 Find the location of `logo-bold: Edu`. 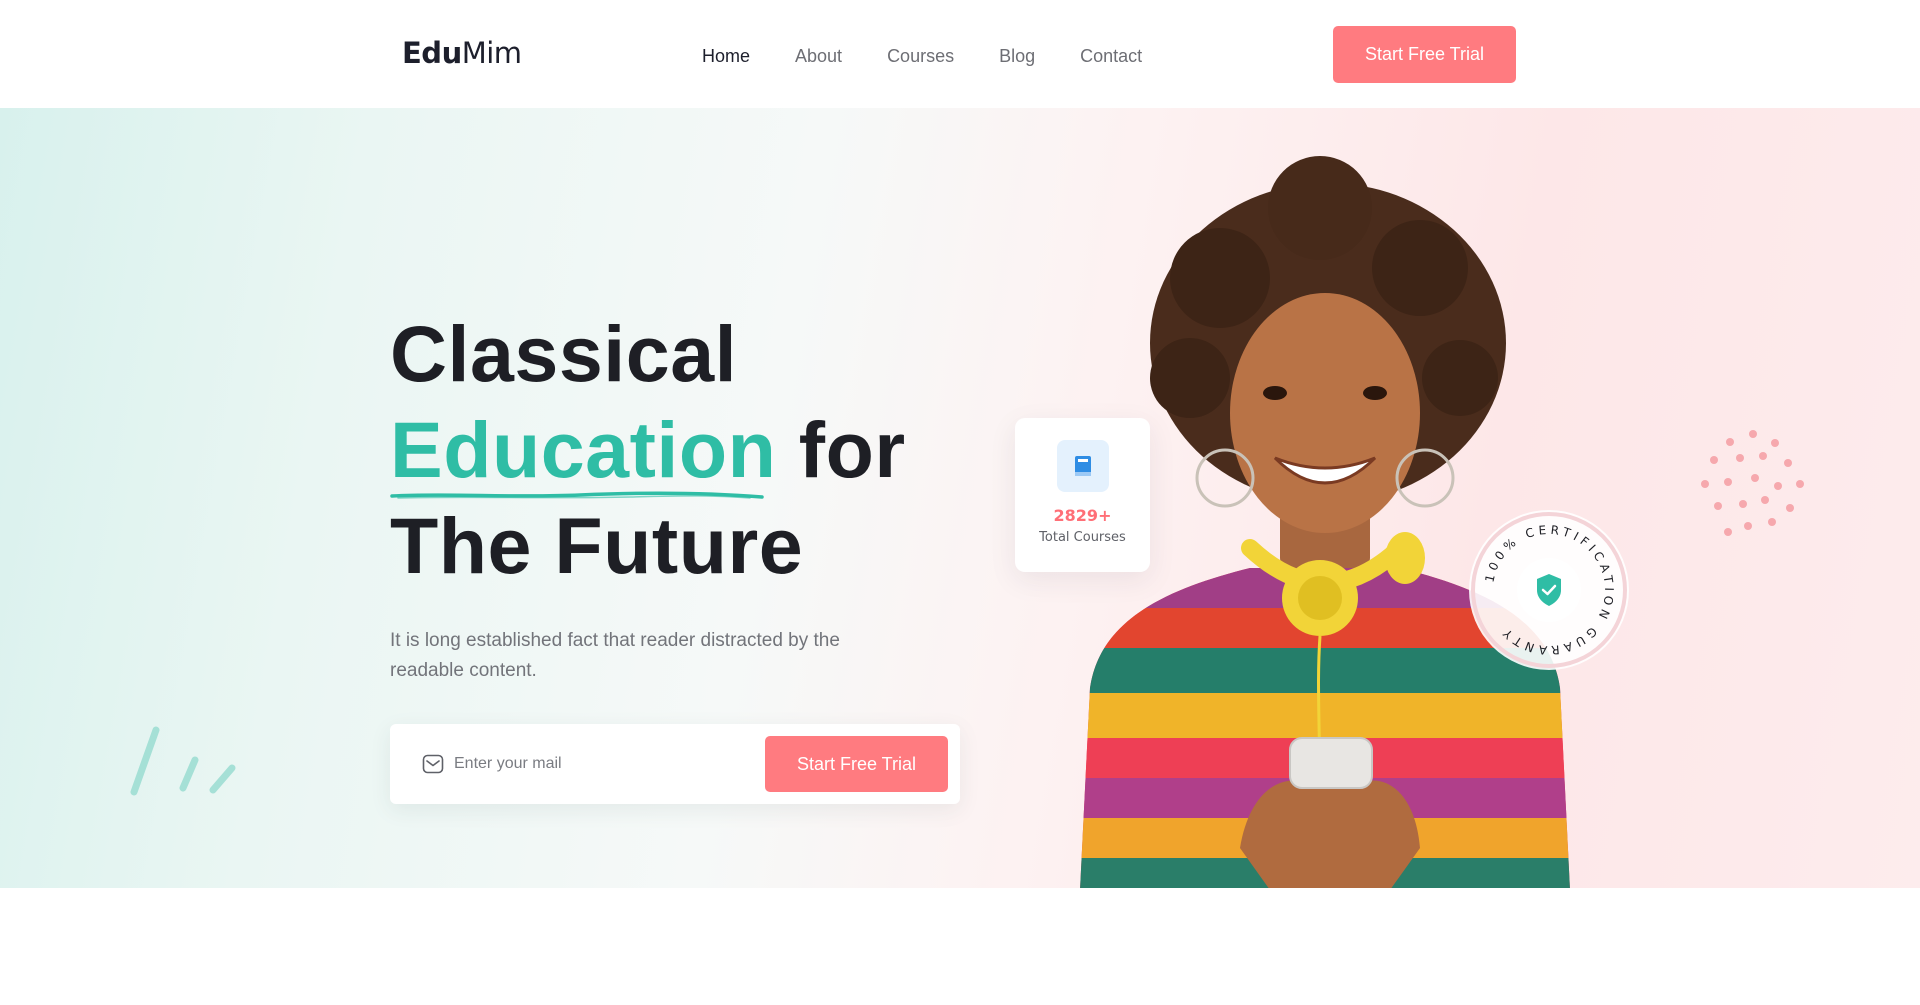

logo-bold: Edu is located at coordinates (432, 53).